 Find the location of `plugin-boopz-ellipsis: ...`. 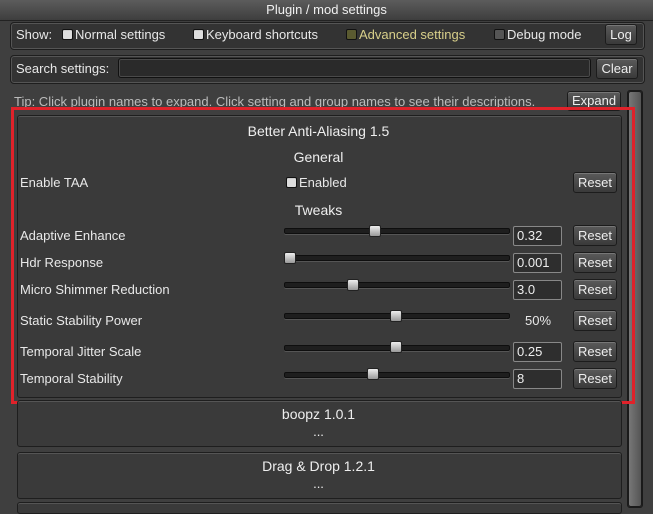

plugin-boopz-ellipsis: ... is located at coordinates (318, 431).